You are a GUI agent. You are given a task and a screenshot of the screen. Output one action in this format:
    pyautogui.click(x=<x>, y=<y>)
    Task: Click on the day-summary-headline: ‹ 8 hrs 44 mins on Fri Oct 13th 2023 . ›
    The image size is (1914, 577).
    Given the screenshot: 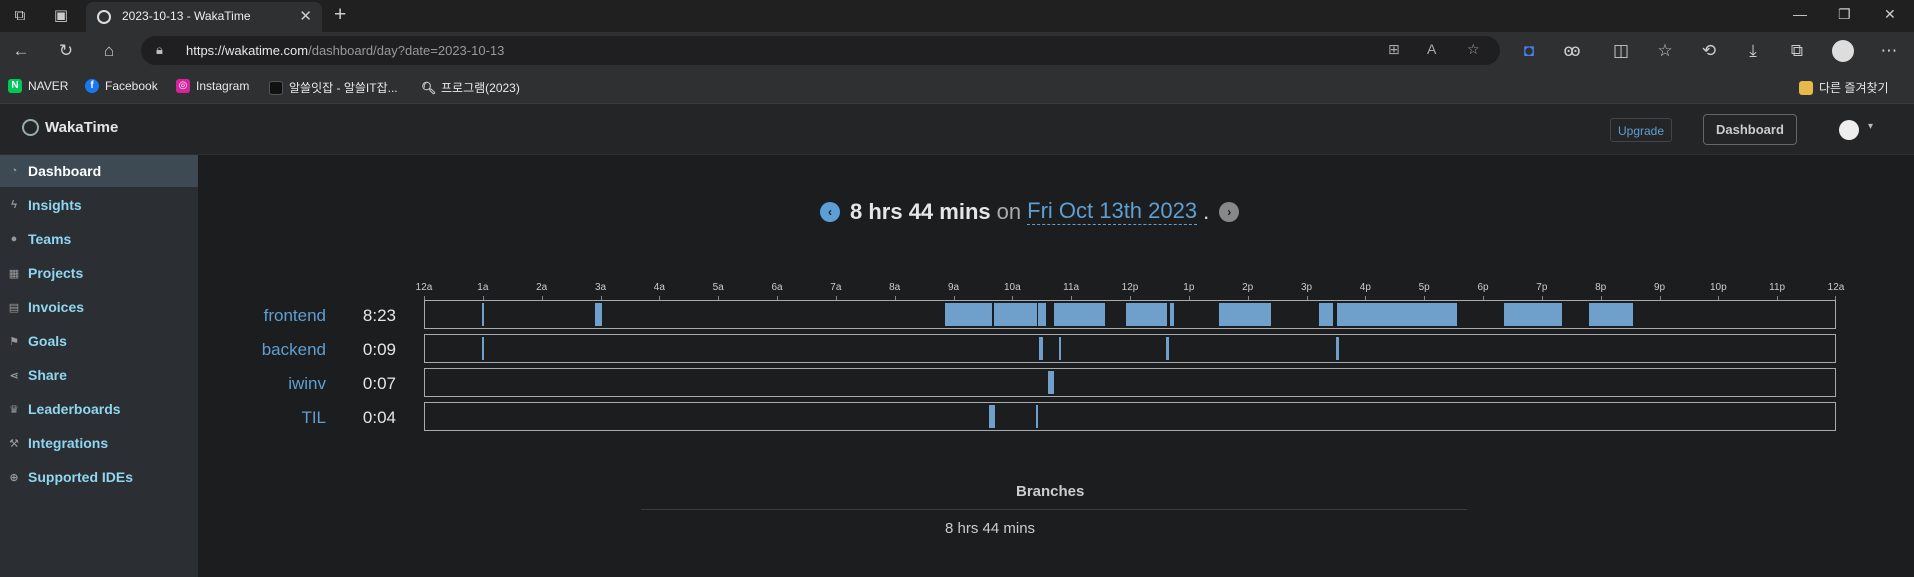 What is the action you would take?
    pyautogui.click(x=1030, y=211)
    